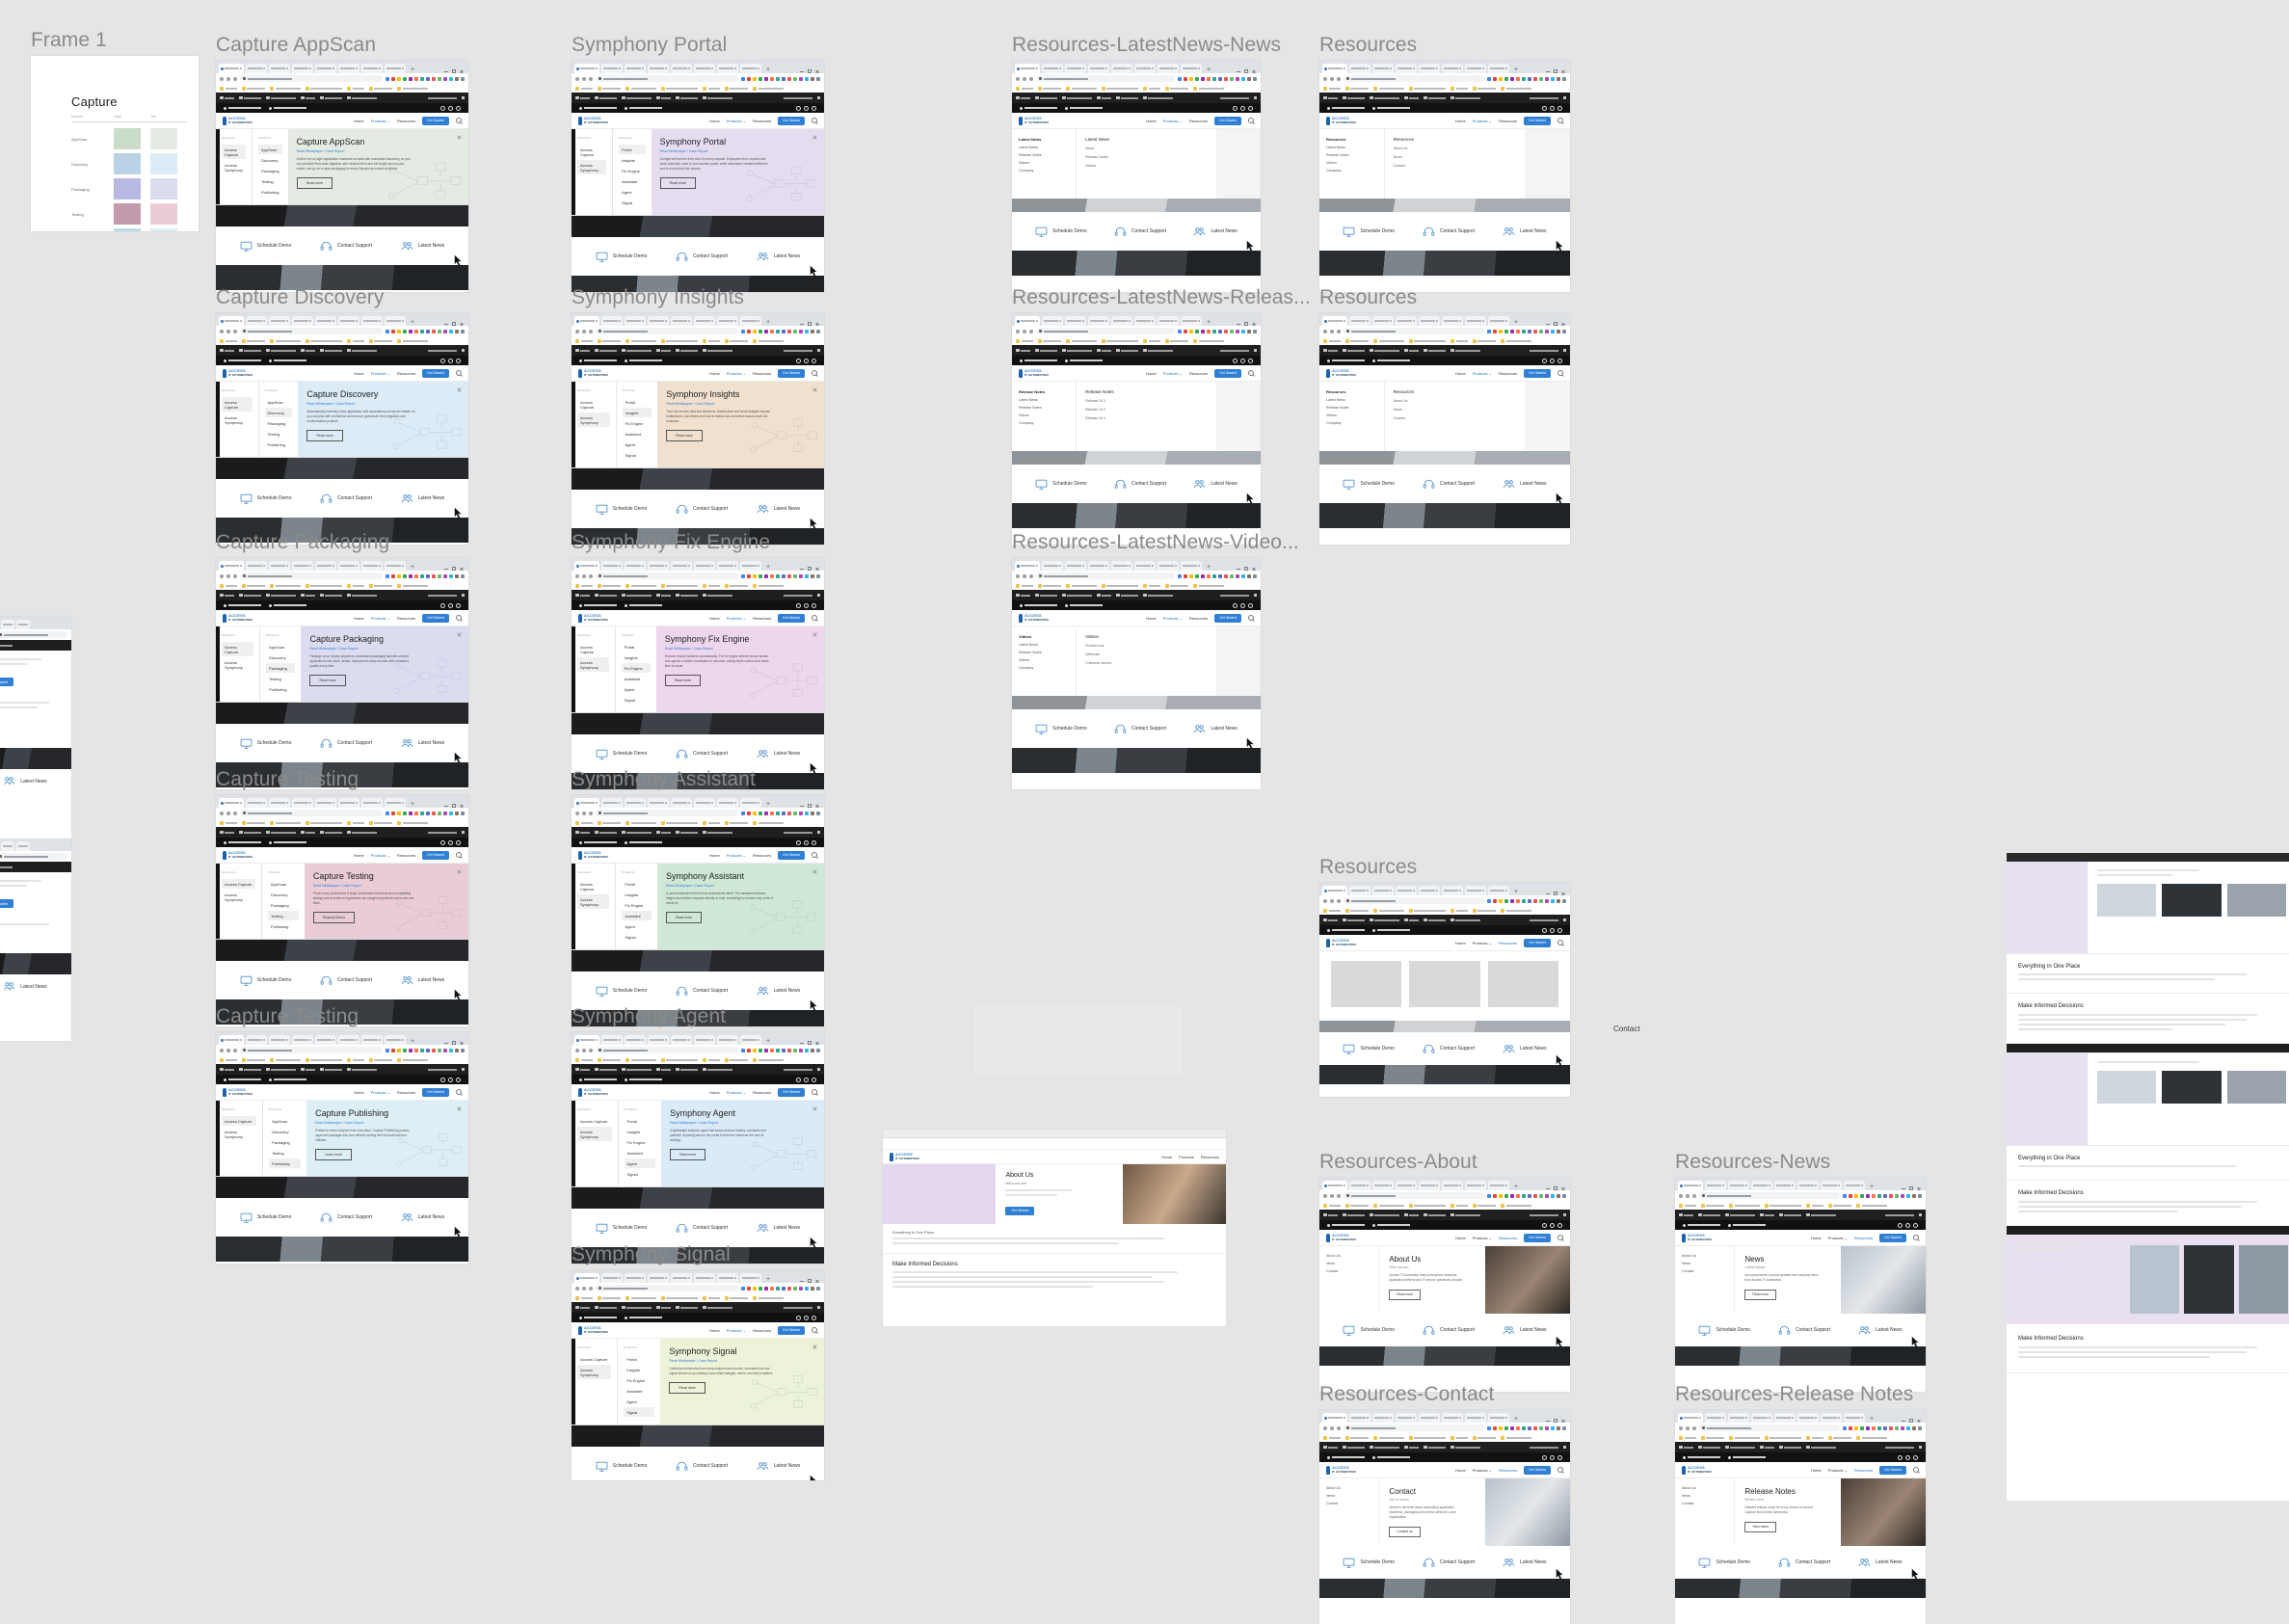 Image resolution: width=2289 pixels, height=1624 pixels. Describe the element at coordinates (637, 434) in the screenshot. I see `menu-item: Assistant` at that location.